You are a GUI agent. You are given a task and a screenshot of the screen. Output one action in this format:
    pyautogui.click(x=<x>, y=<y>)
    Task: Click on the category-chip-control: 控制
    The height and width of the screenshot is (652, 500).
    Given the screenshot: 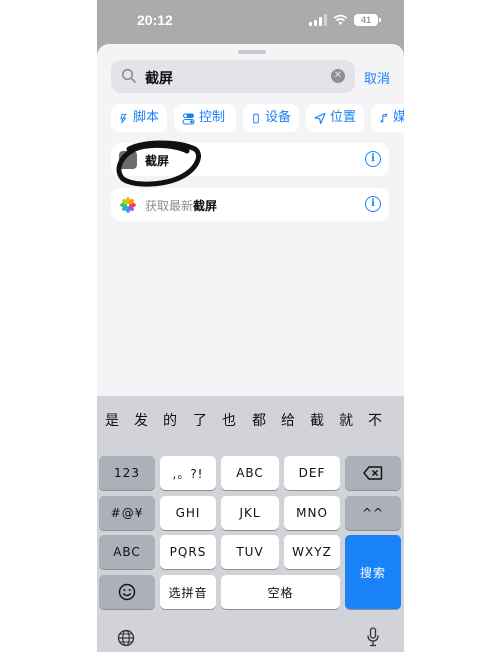 What is the action you would take?
    pyautogui.click(x=205, y=118)
    